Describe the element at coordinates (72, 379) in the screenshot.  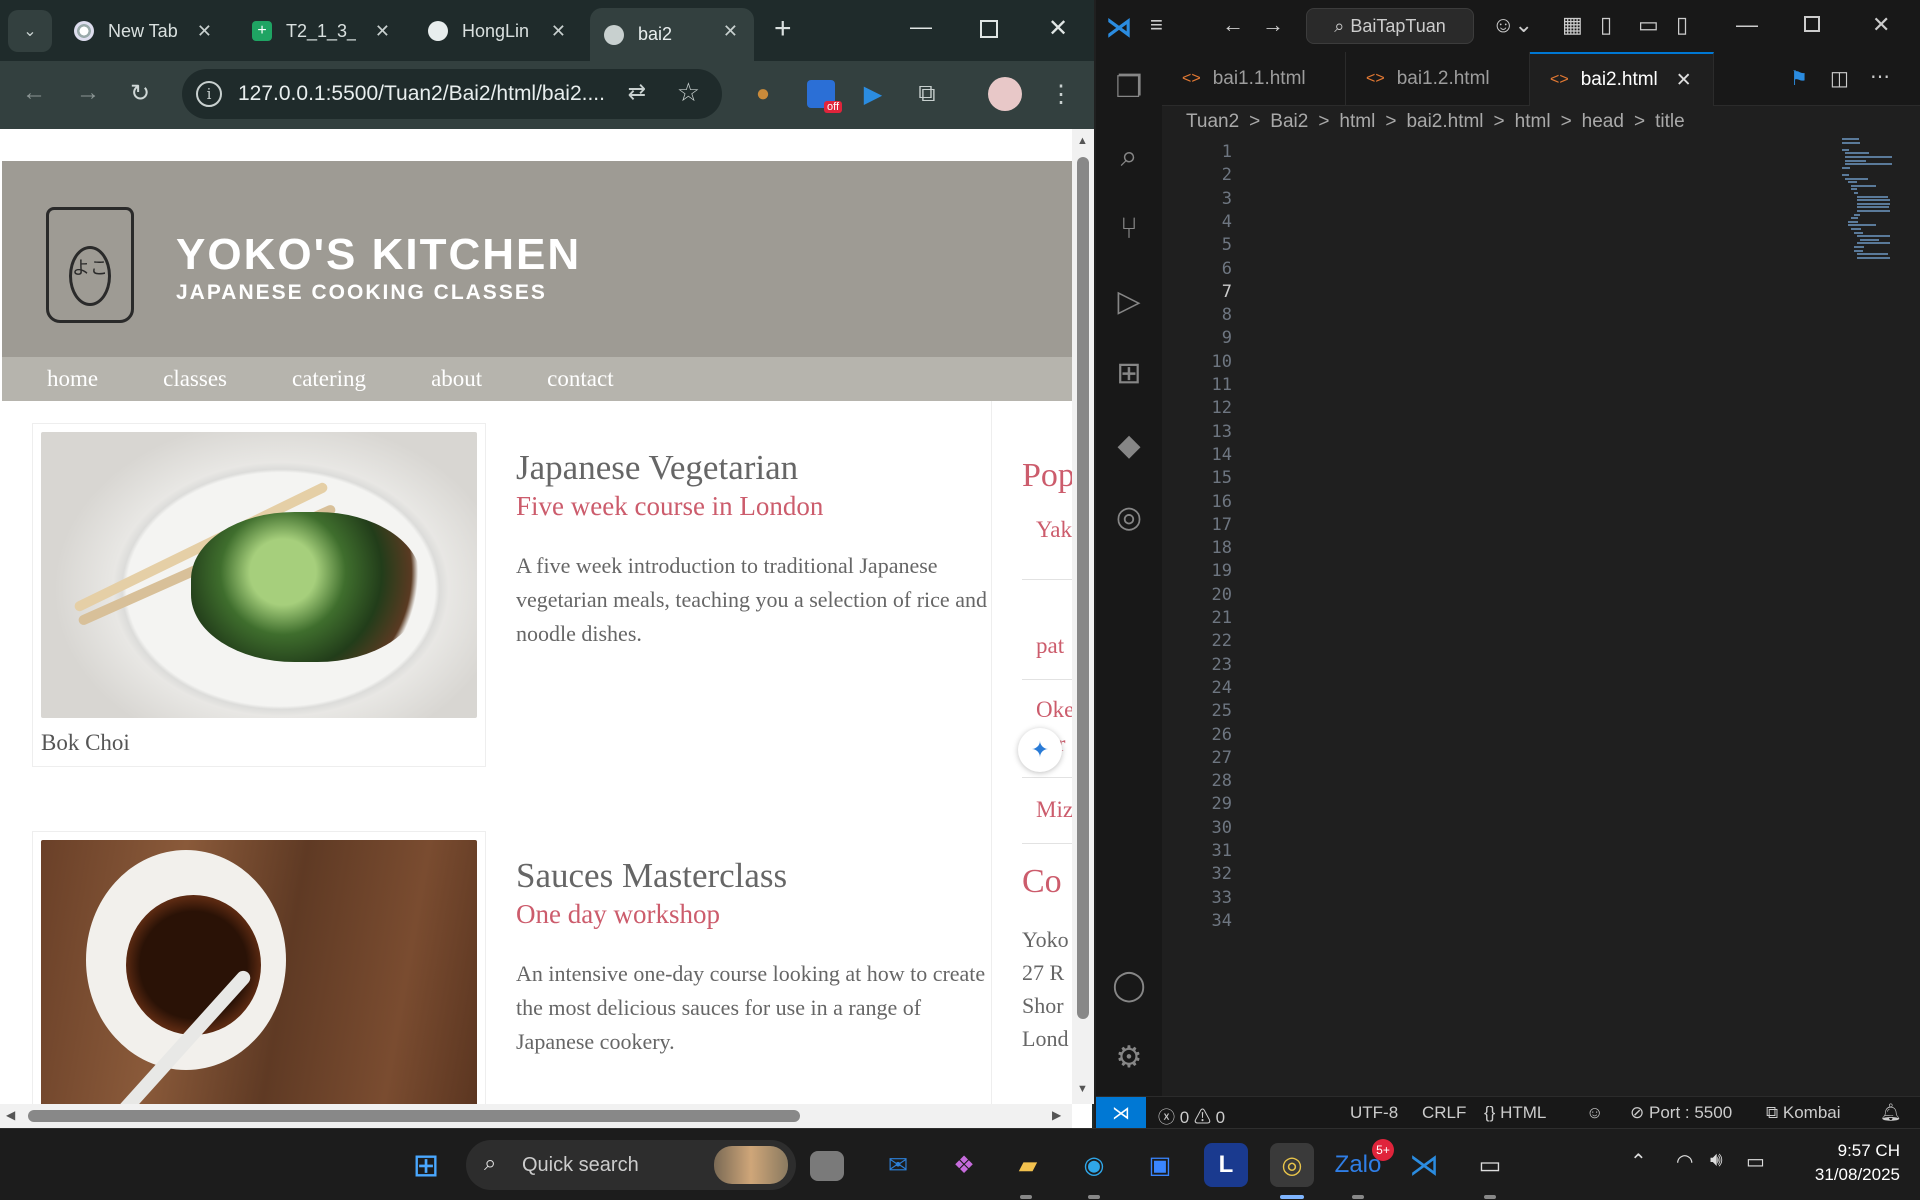
I see `nav-home: home` at that location.